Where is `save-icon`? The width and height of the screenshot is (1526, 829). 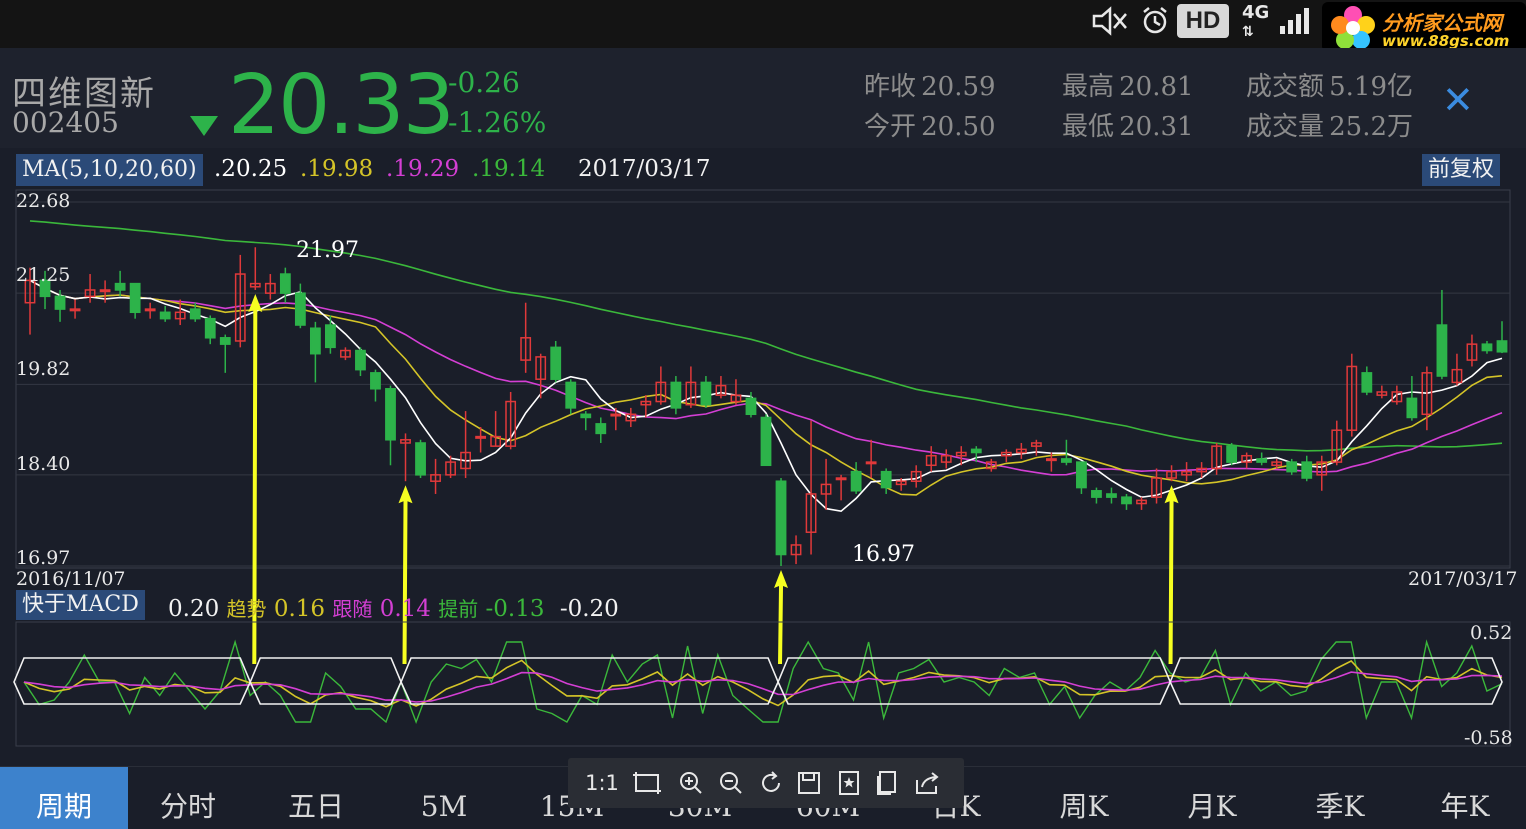 save-icon is located at coordinates (809, 783).